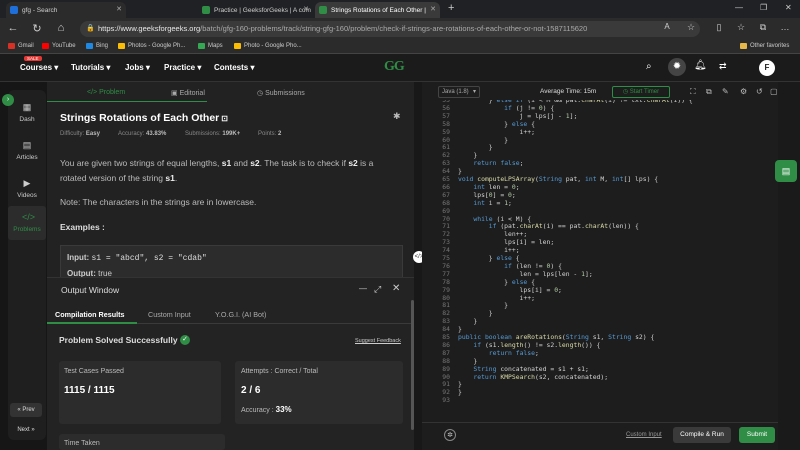  Describe the element at coordinates (26, 430) in the screenshot. I see `next-button: Next »` at that location.